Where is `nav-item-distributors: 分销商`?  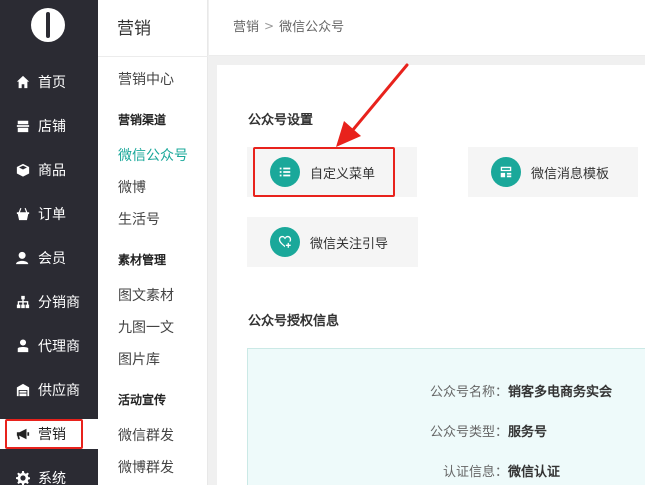 nav-item-distributors: 分销商 is located at coordinates (49, 302).